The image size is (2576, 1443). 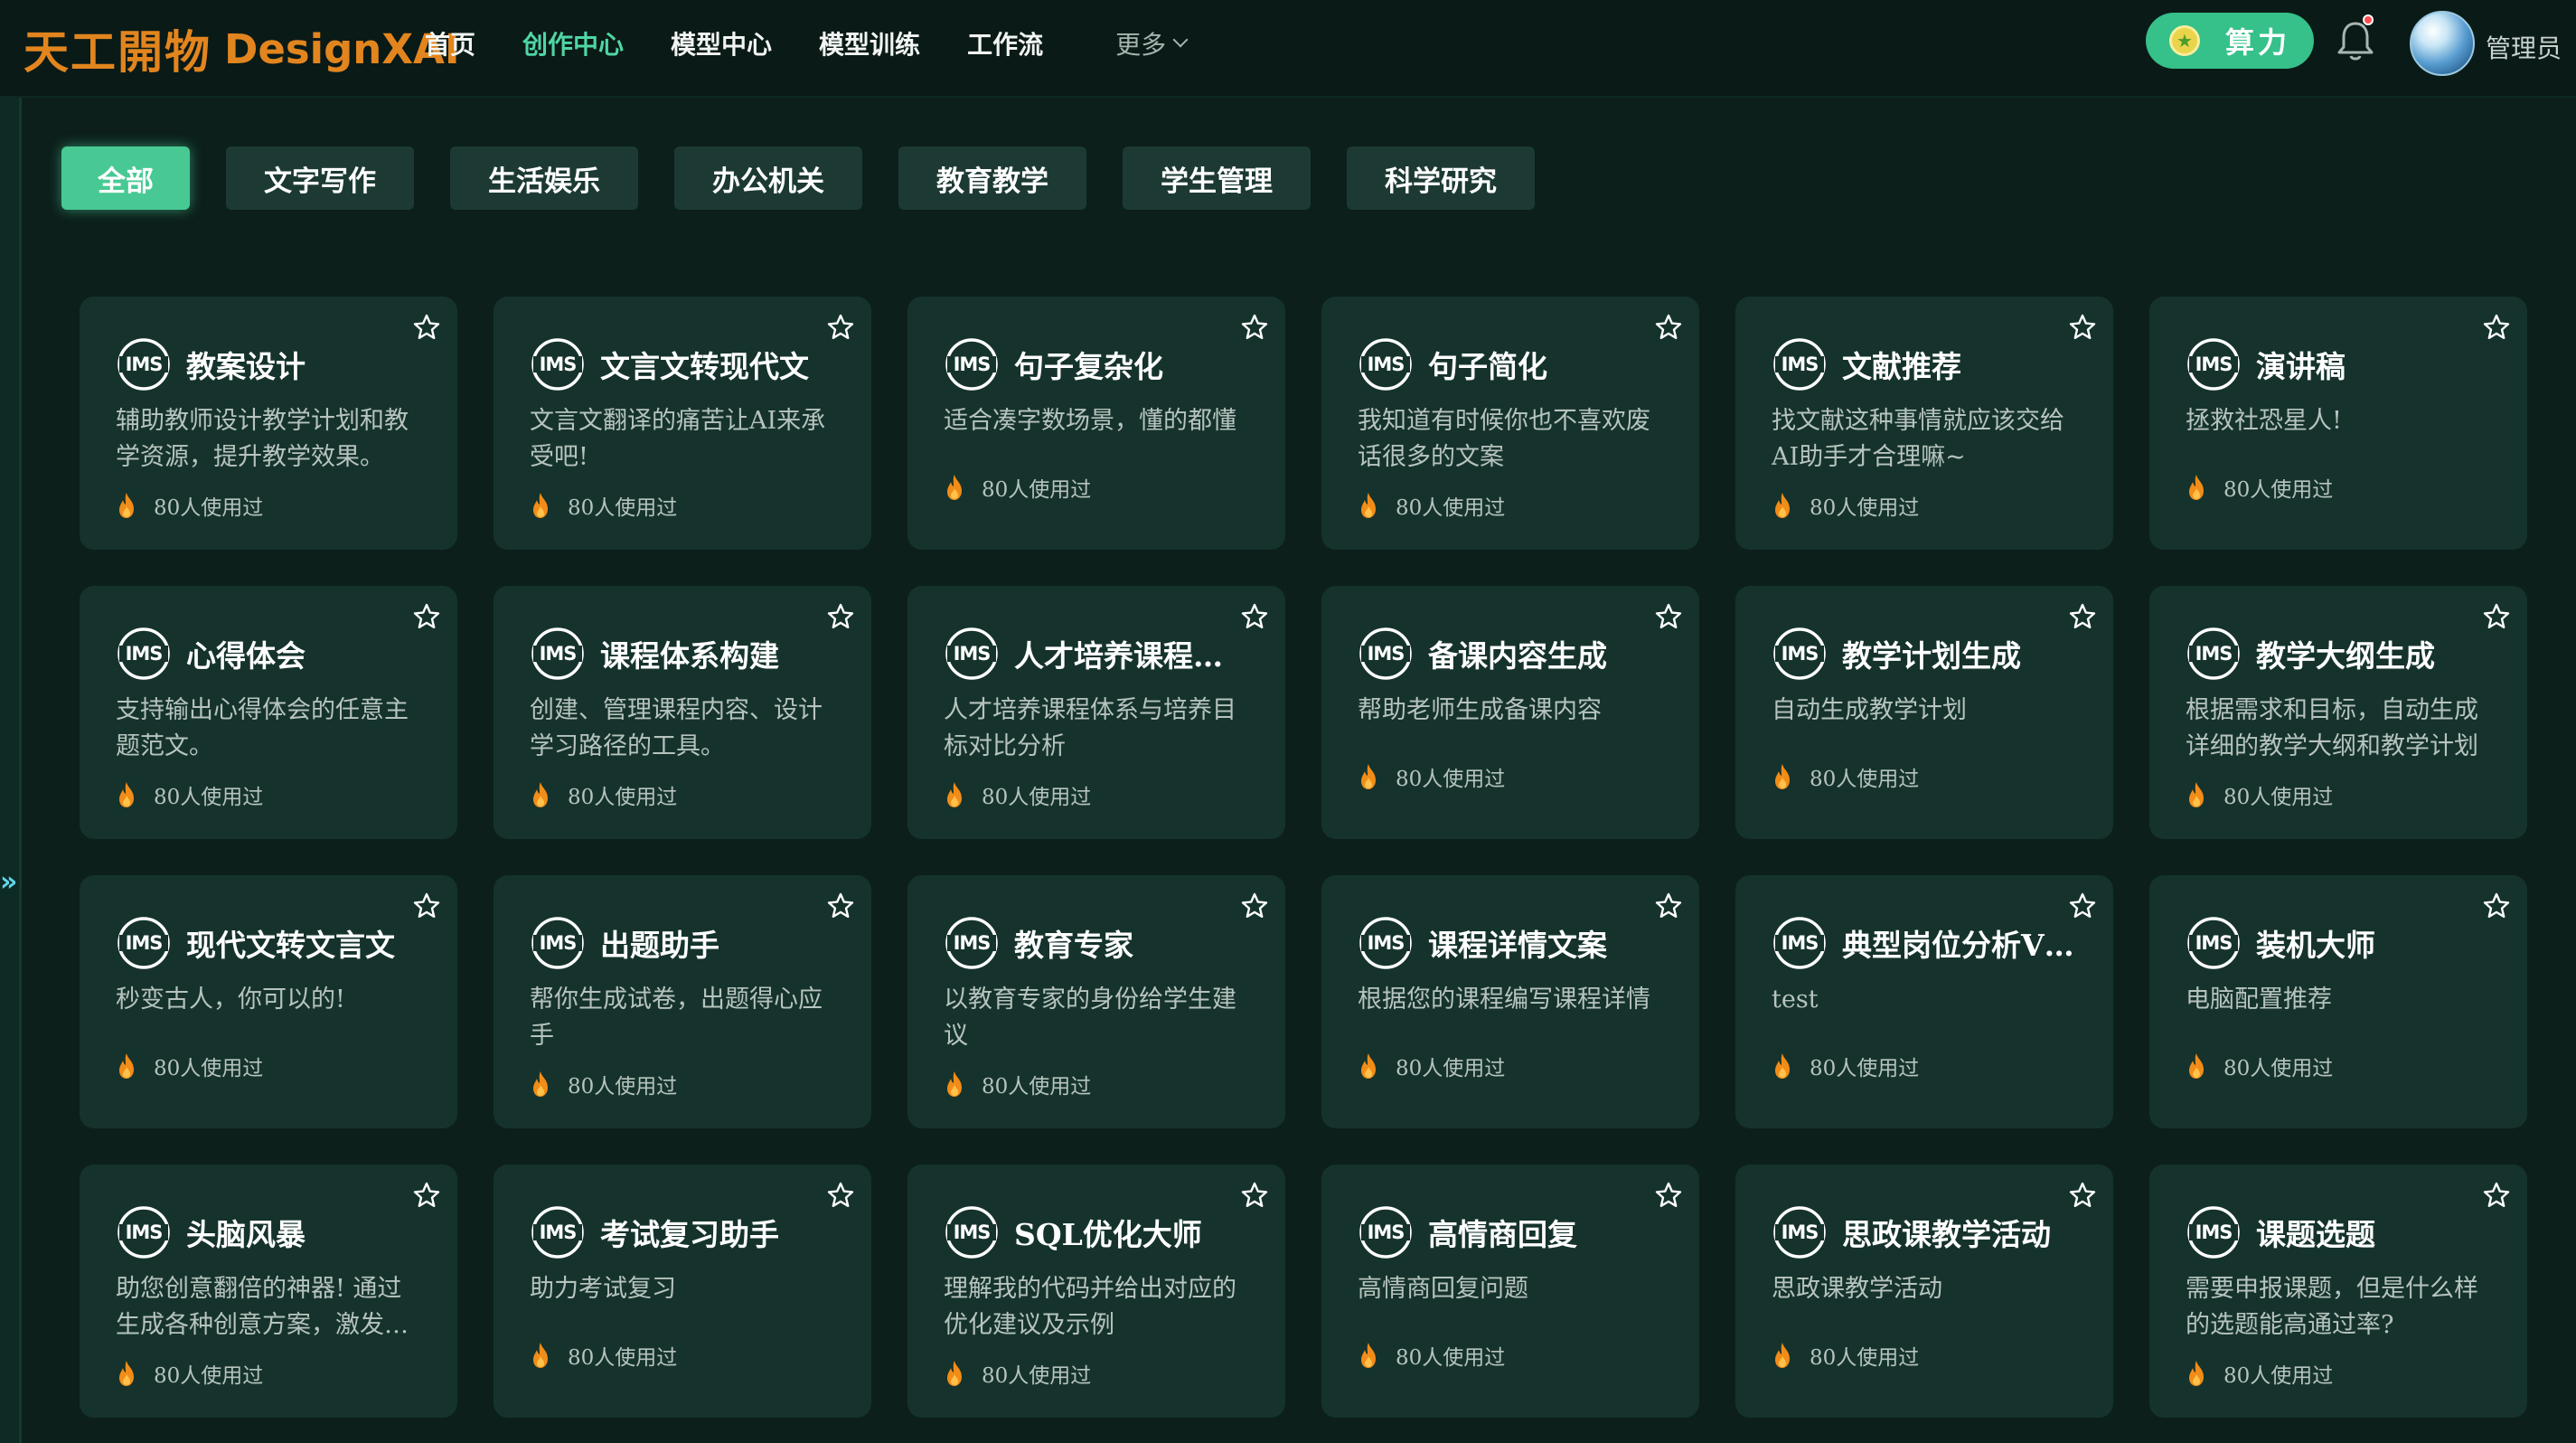 I want to click on app-card: IMS 装机大师 电脑配置推荐 80人使用过, so click(x=2338, y=1001).